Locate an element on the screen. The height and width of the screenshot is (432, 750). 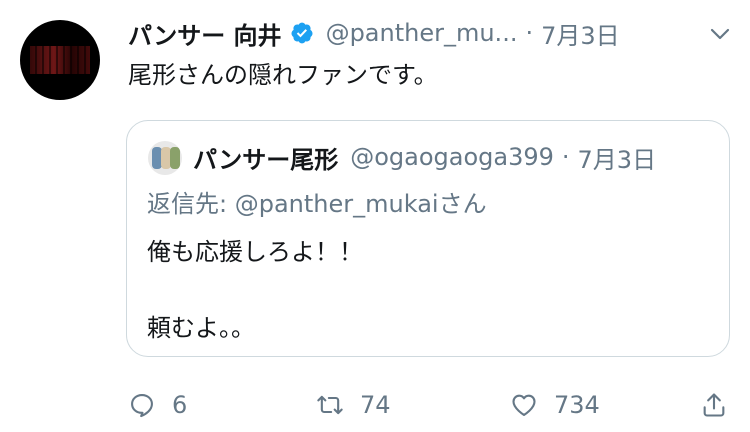
quoted-tweet-date: 7月3日 is located at coordinates (617, 159).